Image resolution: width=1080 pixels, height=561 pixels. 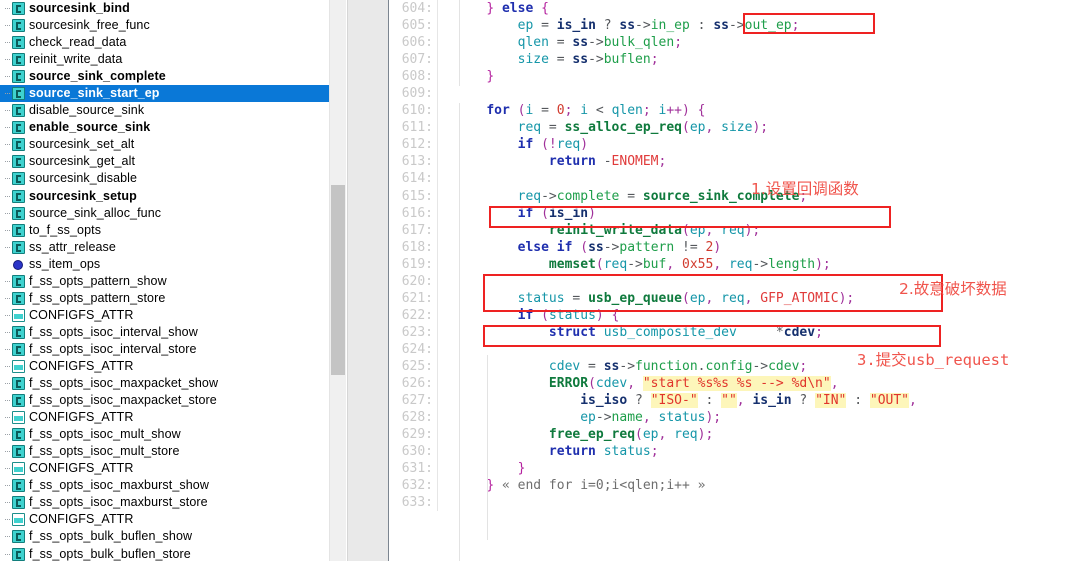 I want to click on code-line: 609:, so click(x=734, y=94).